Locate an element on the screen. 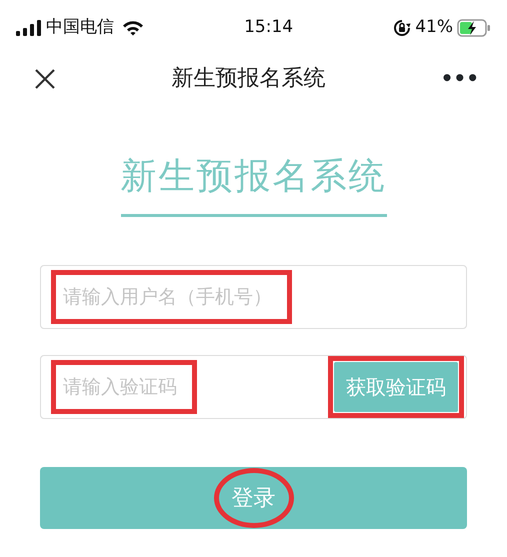 This screenshot has width=507, height=557. wifi-icon is located at coordinates (133, 28).